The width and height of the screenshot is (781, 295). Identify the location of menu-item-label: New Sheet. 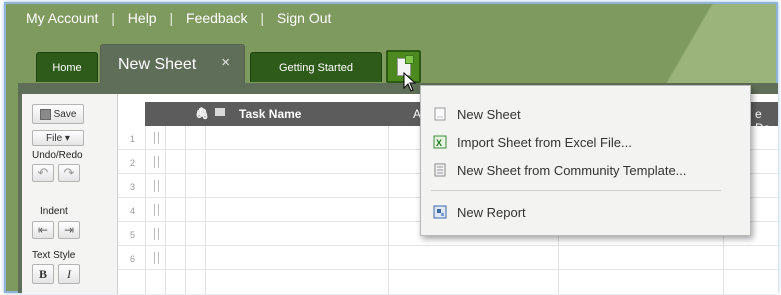
(489, 114).